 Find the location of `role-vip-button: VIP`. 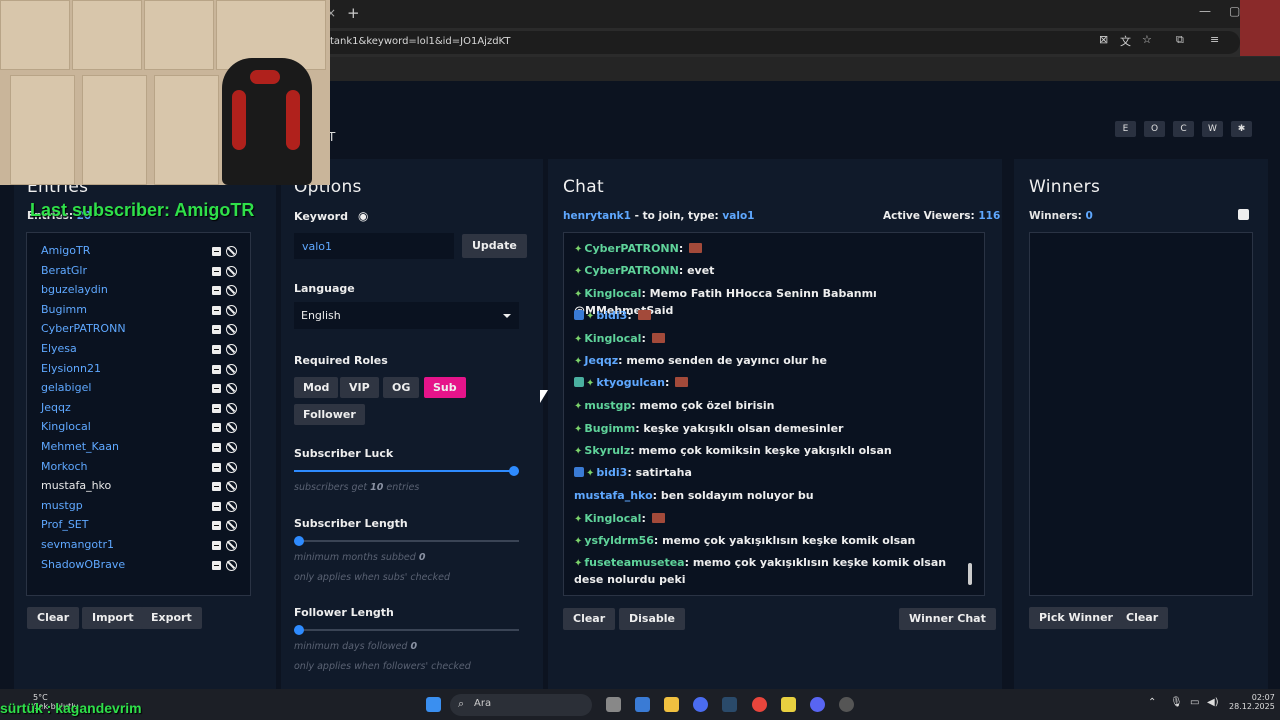

role-vip-button: VIP is located at coordinates (359, 387).